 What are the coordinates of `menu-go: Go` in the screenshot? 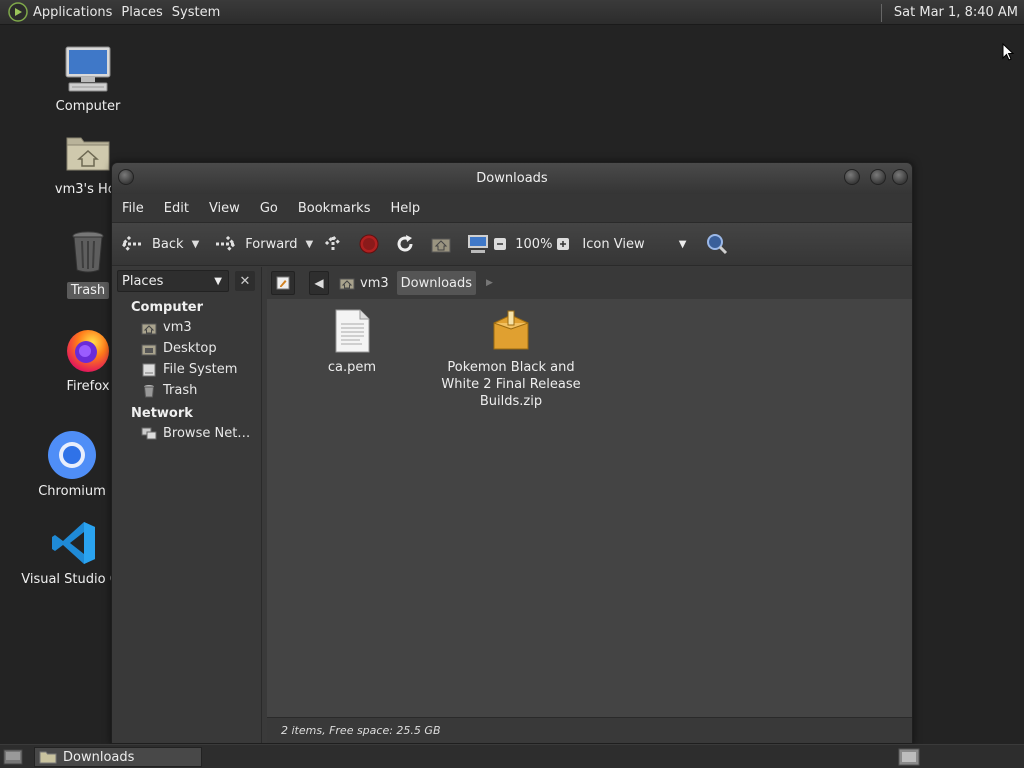 It's located at (269, 208).